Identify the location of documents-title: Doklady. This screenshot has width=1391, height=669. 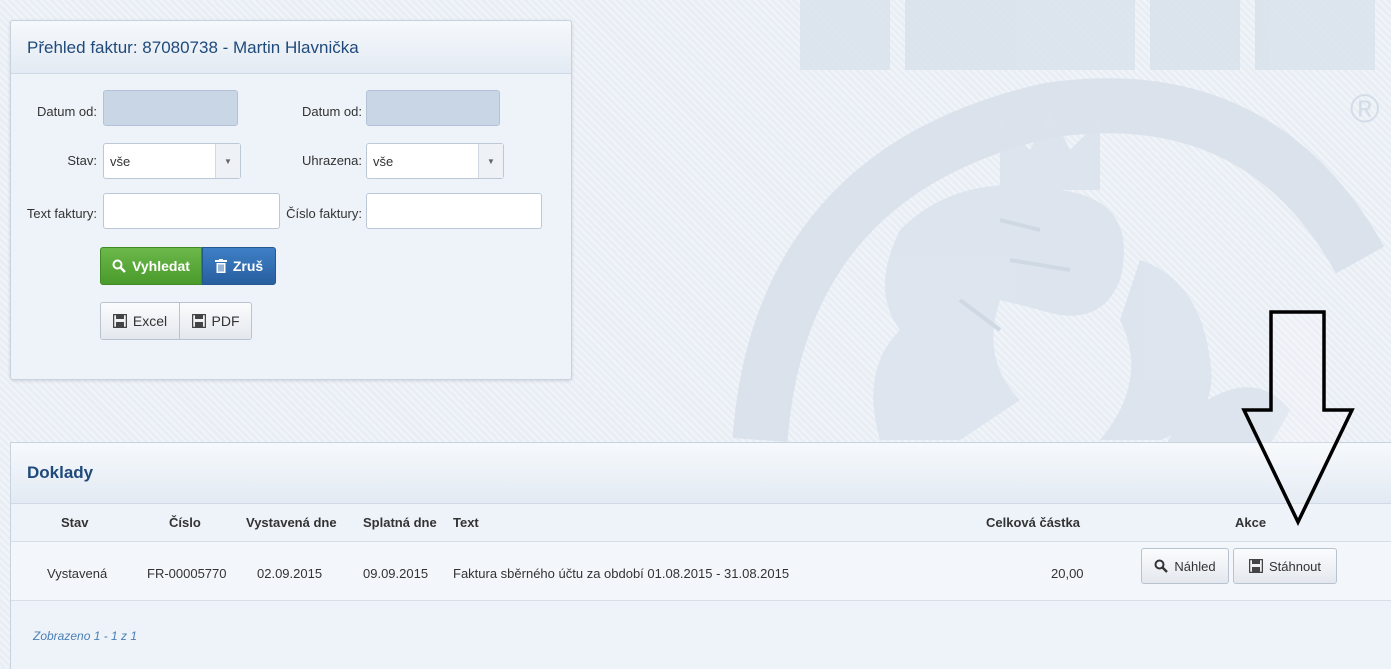
(60, 472).